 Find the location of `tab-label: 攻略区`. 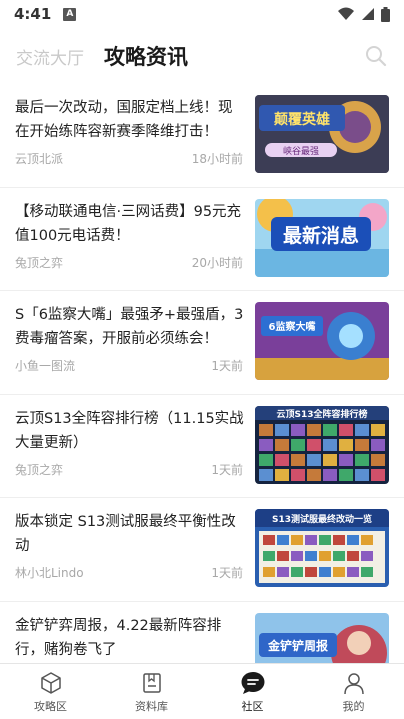

tab-label: 攻略区 is located at coordinates (50, 706).